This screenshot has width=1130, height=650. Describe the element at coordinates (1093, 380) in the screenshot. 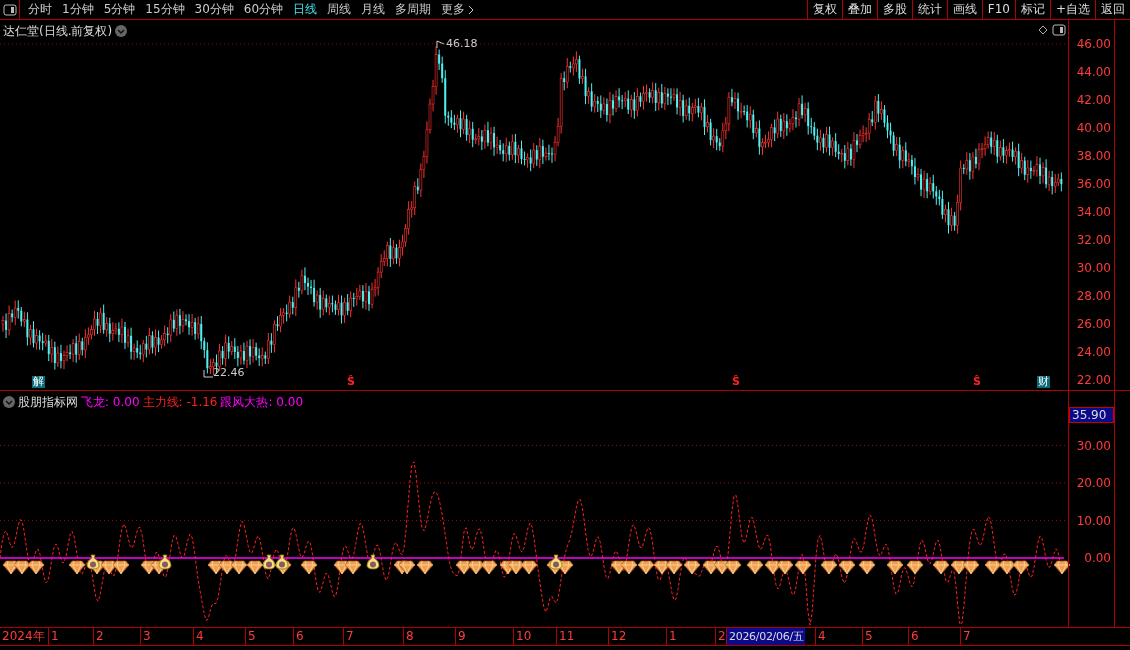

I see `axis-label: 22.00` at that location.